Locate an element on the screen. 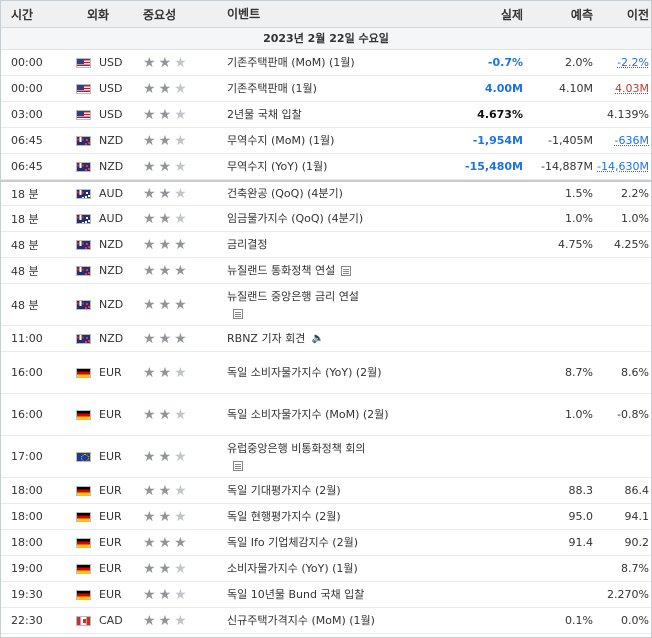 The image size is (652, 638). table-row: 48 분 NZD ★ ★ ★ 뉴질랜드 중앙은행 금리 연설 is located at coordinates (326, 305).